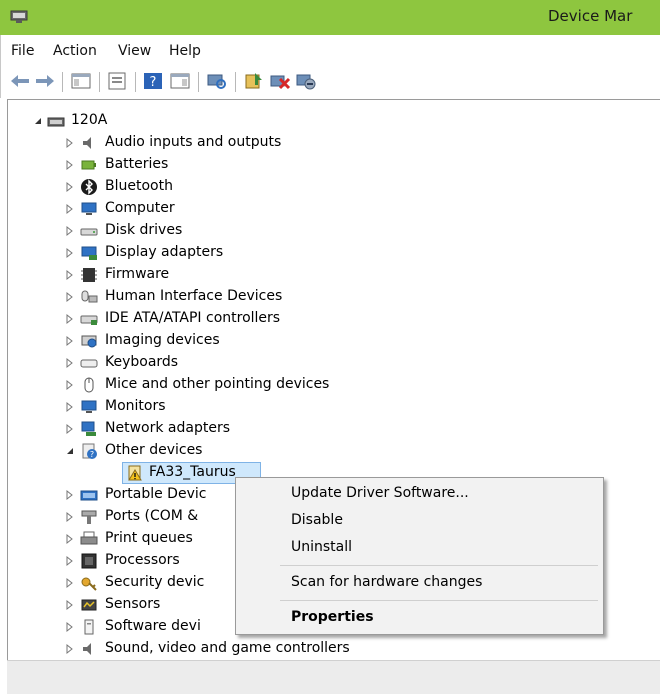 The image size is (660, 694). I want to click on tree-item-label: Ports (COM &, so click(152, 516).